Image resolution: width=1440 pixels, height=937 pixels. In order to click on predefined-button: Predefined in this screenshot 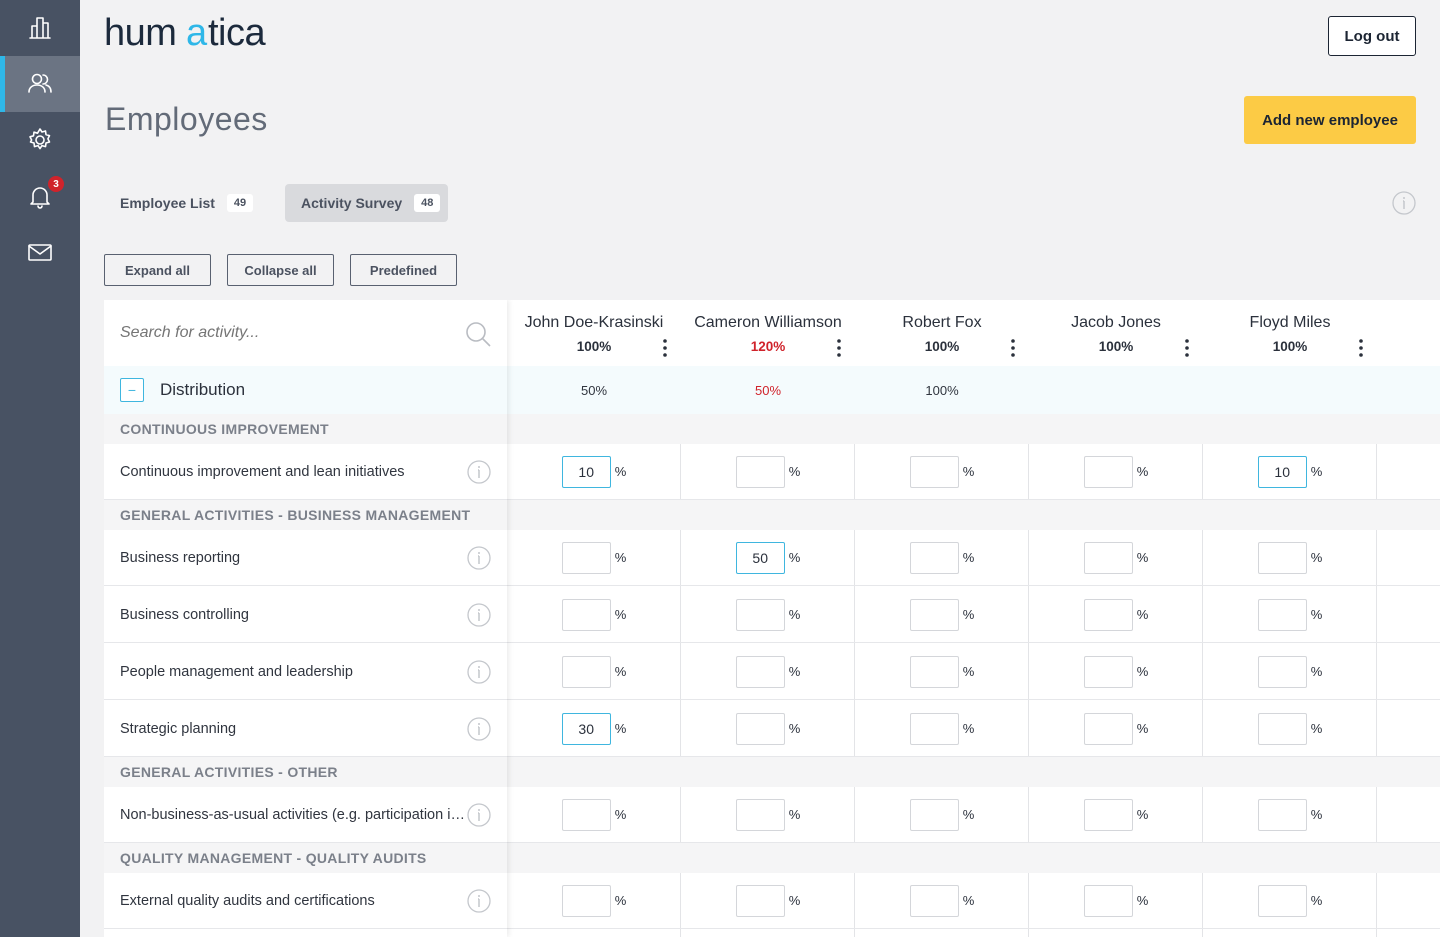, I will do `click(403, 270)`.